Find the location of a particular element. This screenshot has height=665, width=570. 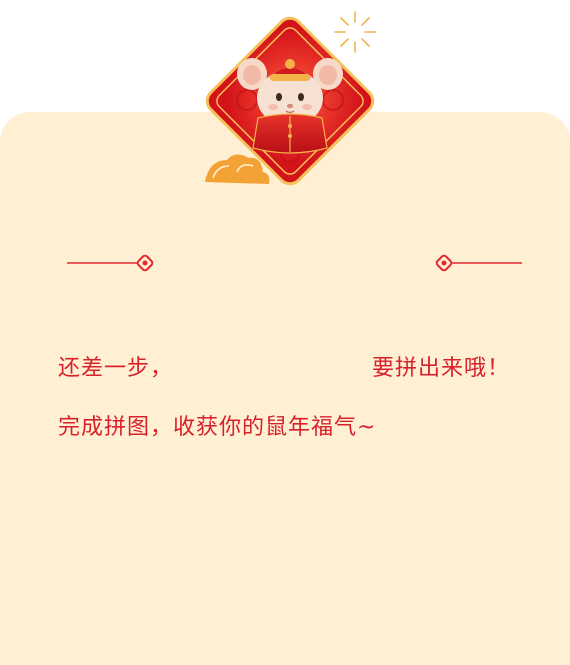

new-year-rat-badge-icon is located at coordinates (290, 98).